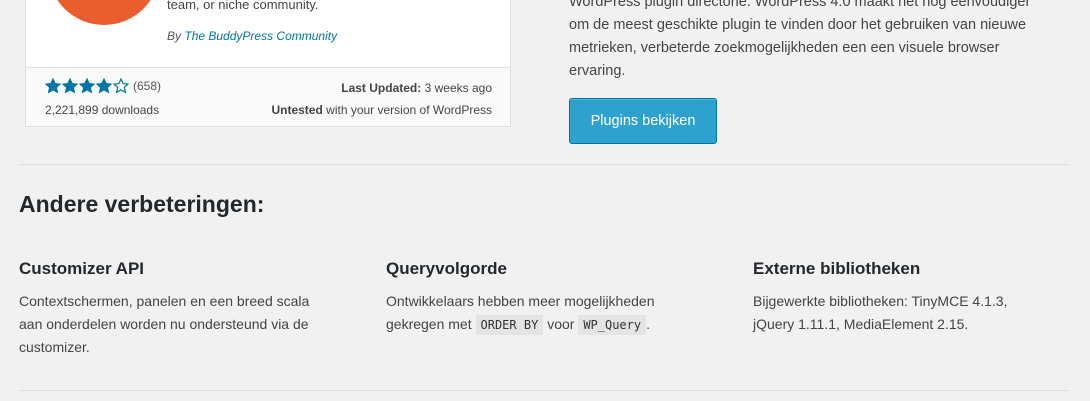 This screenshot has height=401, width=1090. What do you see at coordinates (142, 204) in the screenshot?
I see `section-title: Andere verbeteringen:` at bounding box center [142, 204].